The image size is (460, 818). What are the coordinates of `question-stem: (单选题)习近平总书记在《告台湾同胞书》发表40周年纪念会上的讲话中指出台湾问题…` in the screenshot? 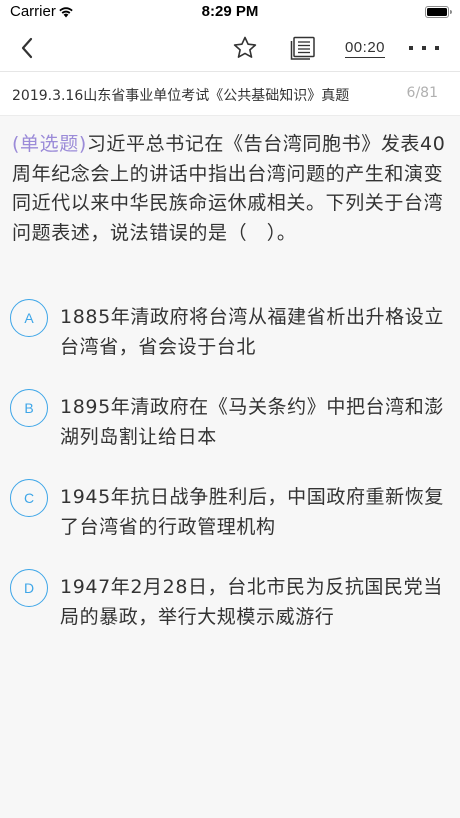 It's located at (230, 189).